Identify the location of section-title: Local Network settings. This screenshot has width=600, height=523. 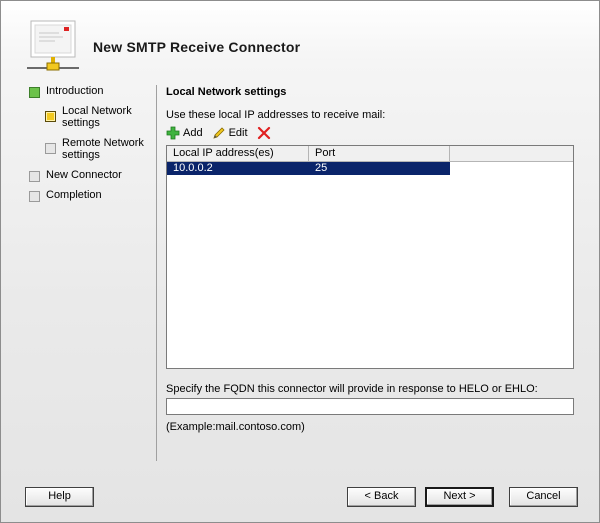
(226, 92).